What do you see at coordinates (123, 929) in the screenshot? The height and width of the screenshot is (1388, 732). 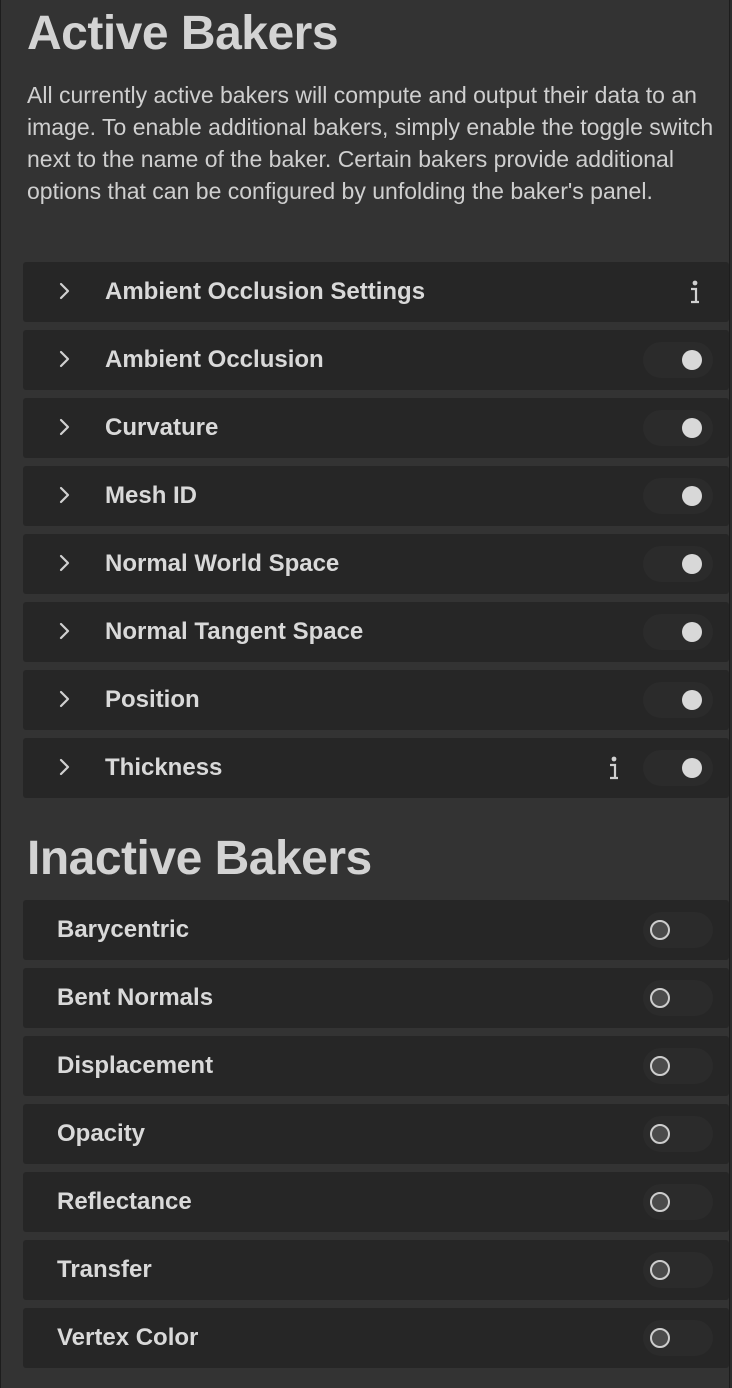 I see `baker-label: Barycentric` at bounding box center [123, 929].